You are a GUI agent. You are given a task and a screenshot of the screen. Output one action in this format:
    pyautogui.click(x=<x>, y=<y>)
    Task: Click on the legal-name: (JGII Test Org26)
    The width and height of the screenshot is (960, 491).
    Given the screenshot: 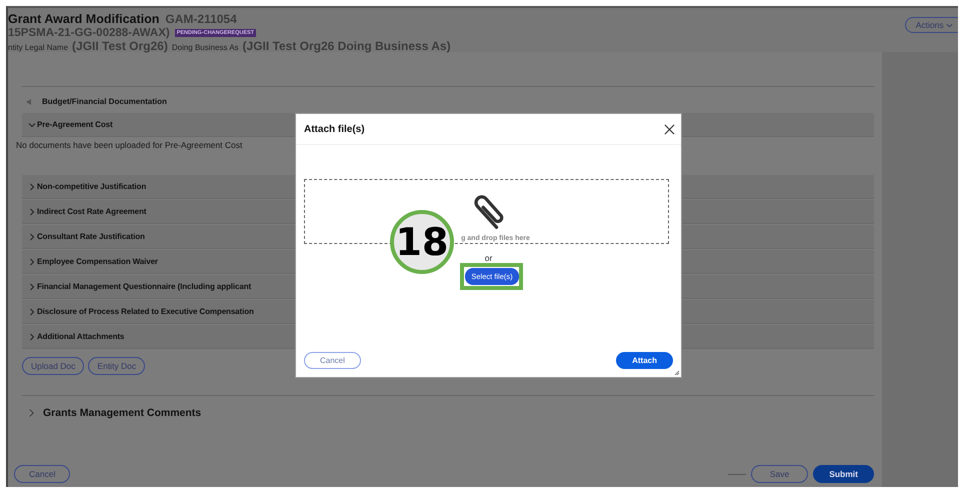 What is the action you would take?
    pyautogui.click(x=120, y=46)
    